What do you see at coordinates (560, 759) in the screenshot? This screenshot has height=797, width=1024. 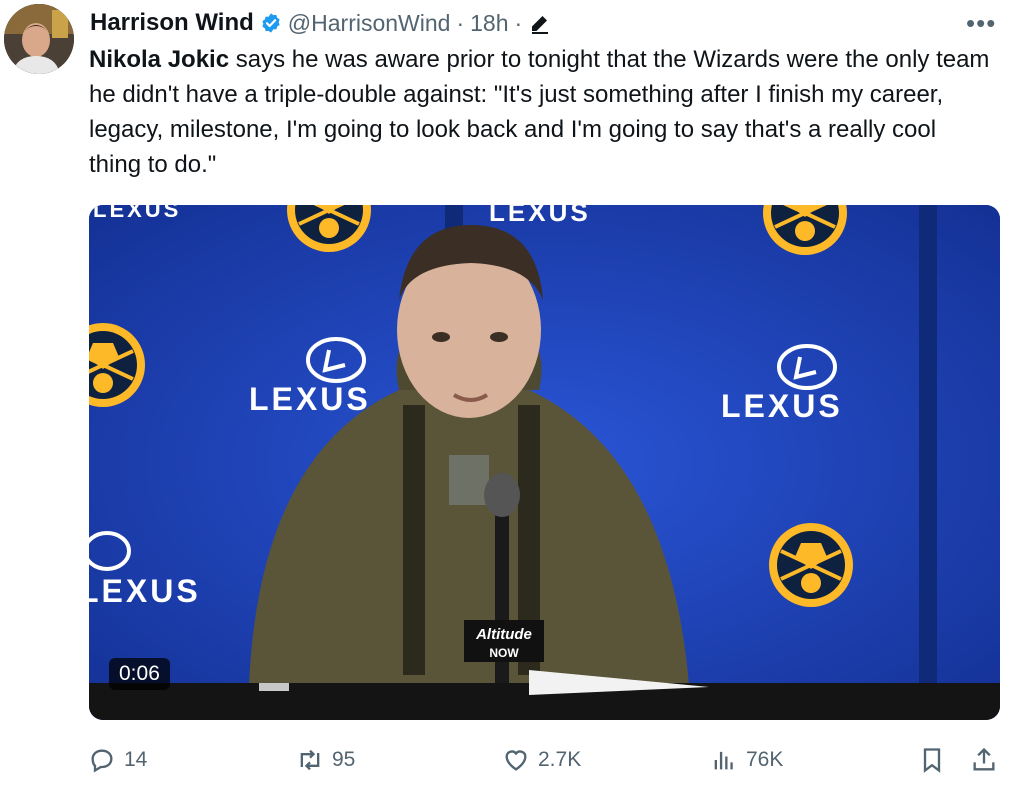 I see `like-count: 2.7K` at bounding box center [560, 759].